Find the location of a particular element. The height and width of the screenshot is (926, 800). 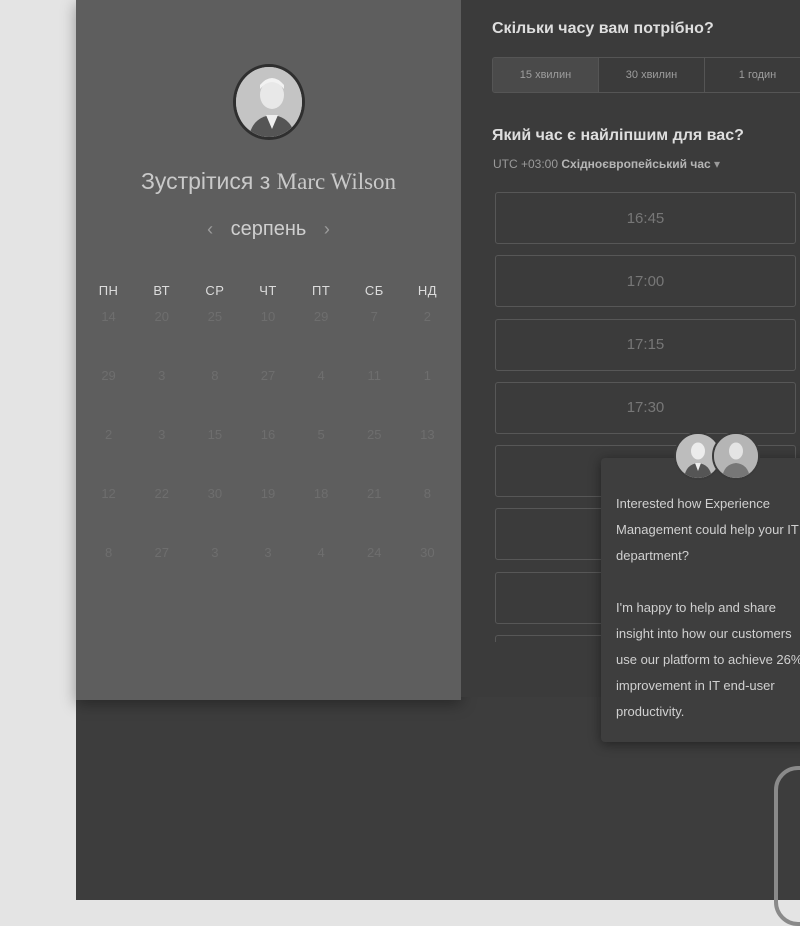

timezone-name: Східноєвропейський час is located at coordinates (636, 164).